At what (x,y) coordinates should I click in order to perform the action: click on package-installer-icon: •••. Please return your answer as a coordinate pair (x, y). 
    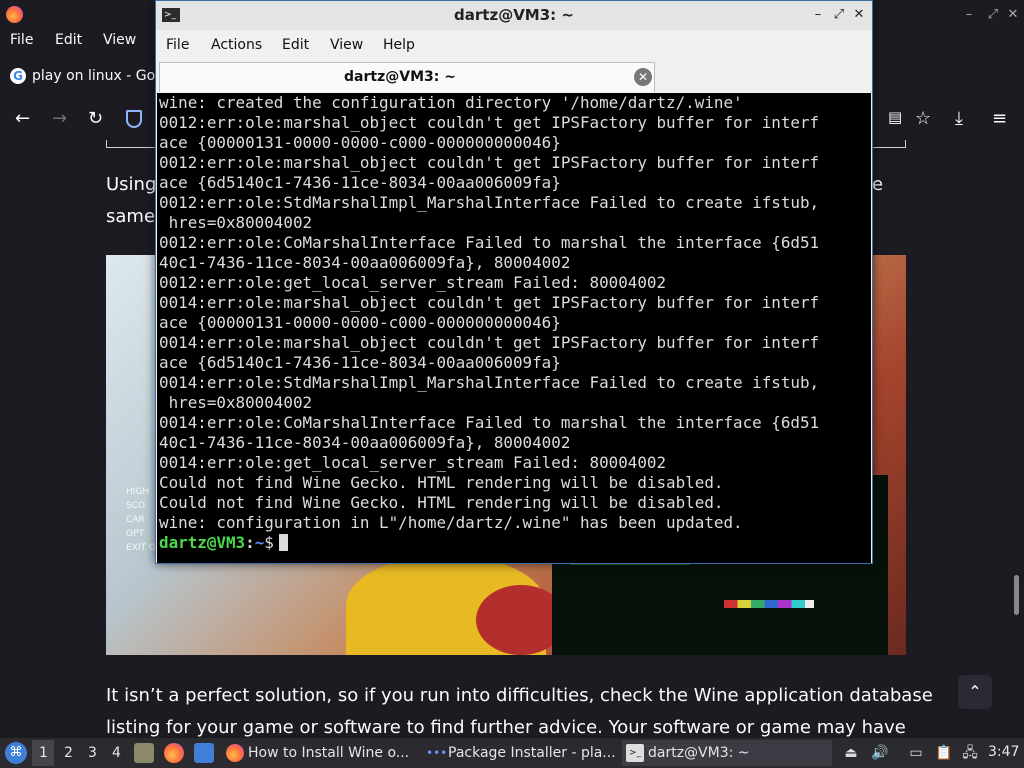
    Looking at the image, I should click on (437, 753).